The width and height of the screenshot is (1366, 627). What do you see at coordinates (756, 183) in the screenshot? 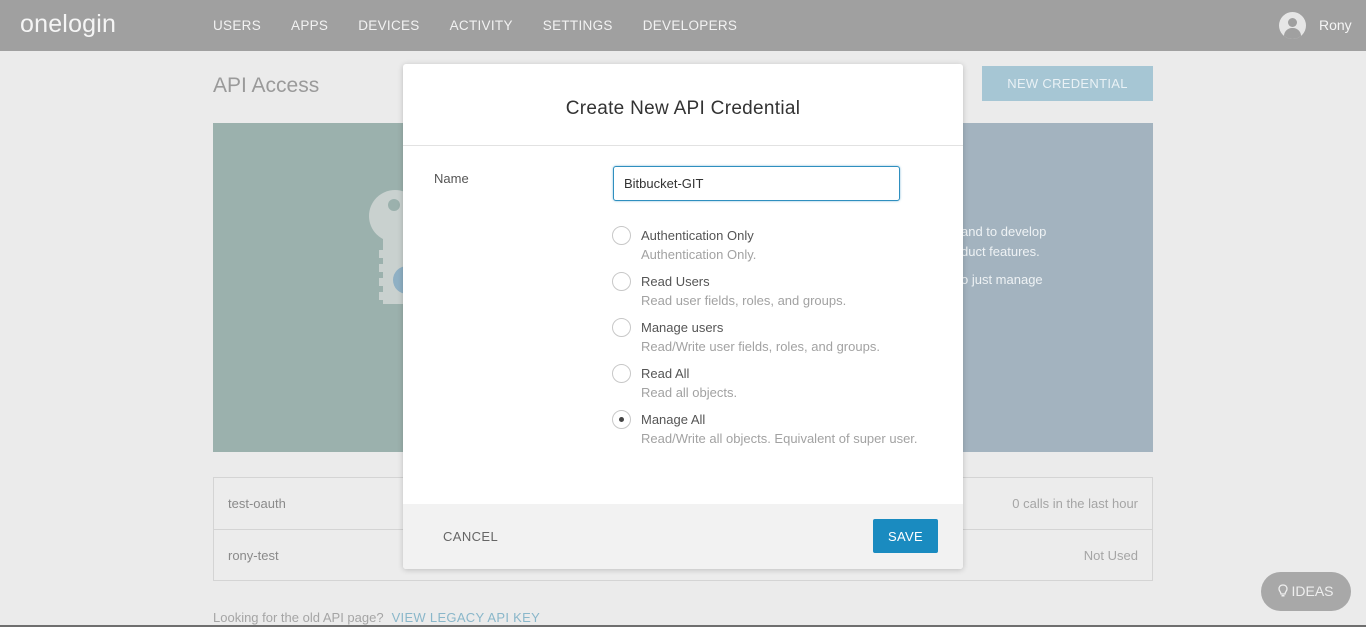
I see `name-input` at bounding box center [756, 183].